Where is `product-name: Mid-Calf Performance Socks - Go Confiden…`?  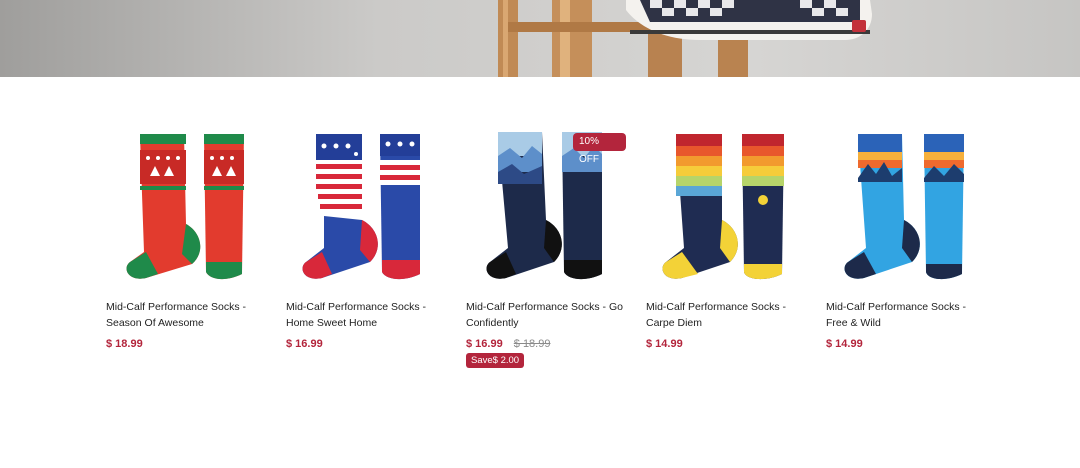
product-name: Mid-Calf Performance Socks - Go Confiden… is located at coordinates (546, 315).